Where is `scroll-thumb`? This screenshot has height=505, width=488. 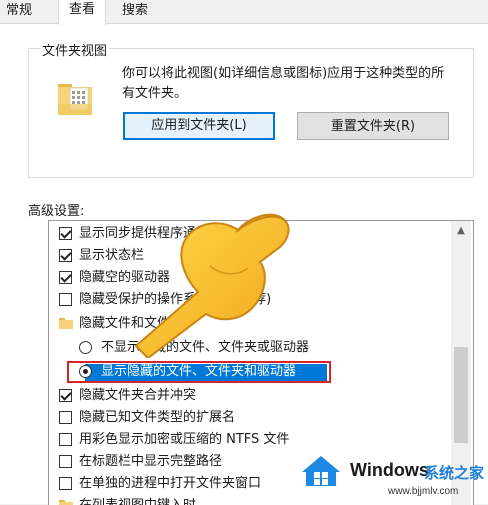
scroll-thumb is located at coordinates (461, 395).